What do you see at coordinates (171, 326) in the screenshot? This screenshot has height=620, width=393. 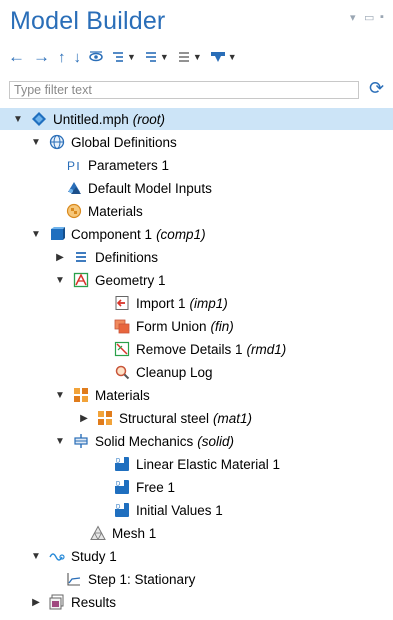 I see `tree-node-label: Form Union` at bounding box center [171, 326].